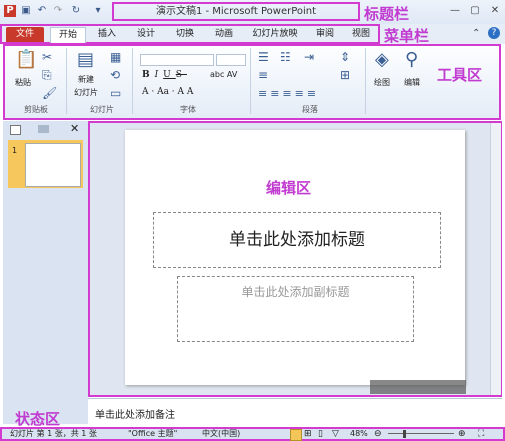 The height and width of the screenshot is (441, 505). What do you see at coordinates (285, 57) in the screenshot?
I see `numbering-icon: ☷` at bounding box center [285, 57].